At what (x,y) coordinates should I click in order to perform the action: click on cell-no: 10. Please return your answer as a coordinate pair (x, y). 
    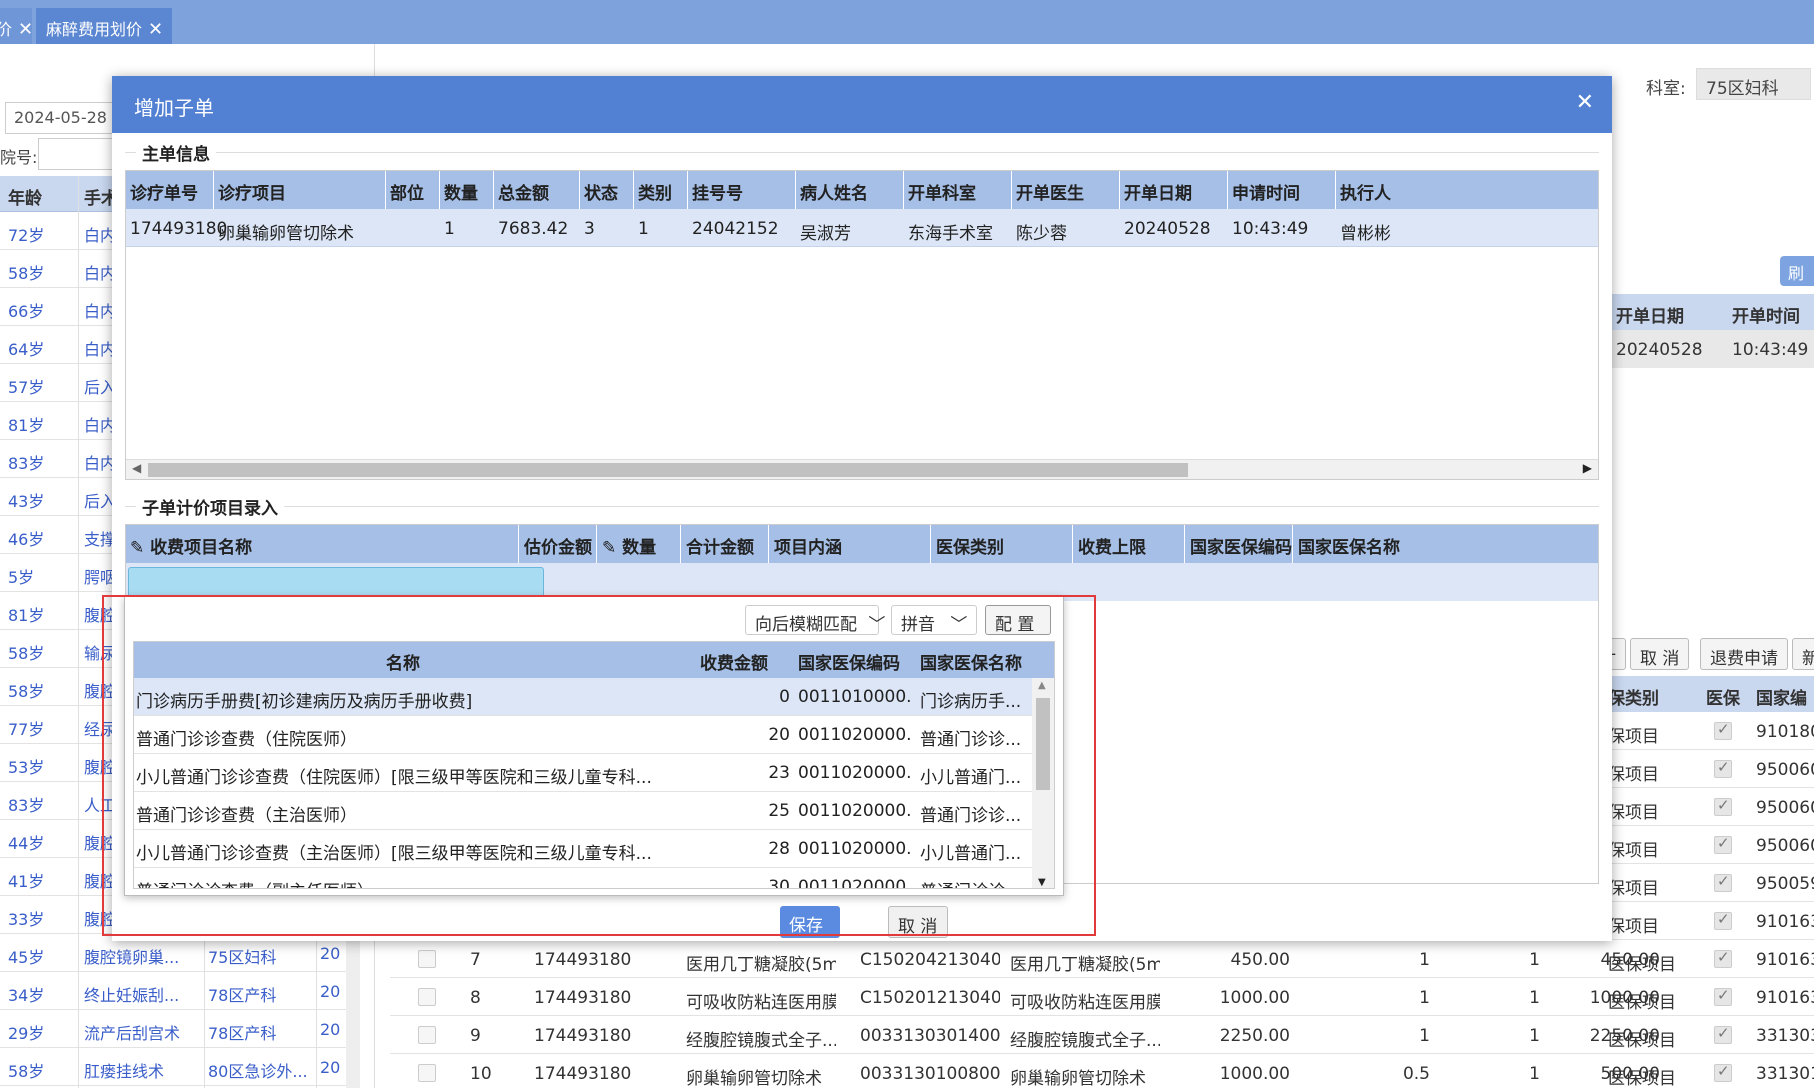
    Looking at the image, I should click on (481, 1074).